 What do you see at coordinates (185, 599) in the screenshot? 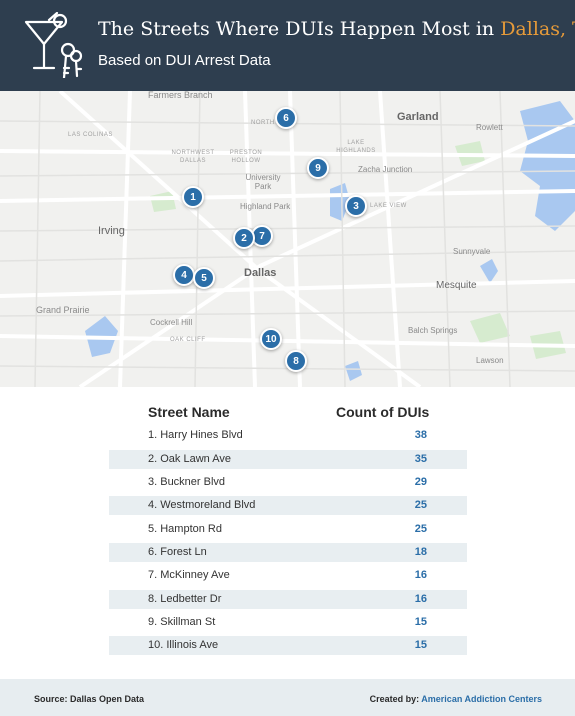
I see `street-name: 8. Ledbetter Dr` at bounding box center [185, 599].